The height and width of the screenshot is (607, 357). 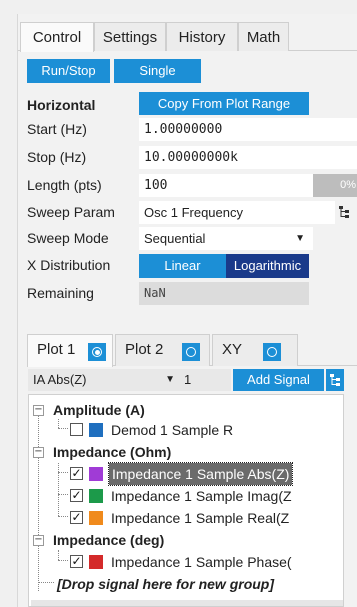 What do you see at coordinates (278, 380) in the screenshot?
I see `add-signal-button: Add Signal` at bounding box center [278, 380].